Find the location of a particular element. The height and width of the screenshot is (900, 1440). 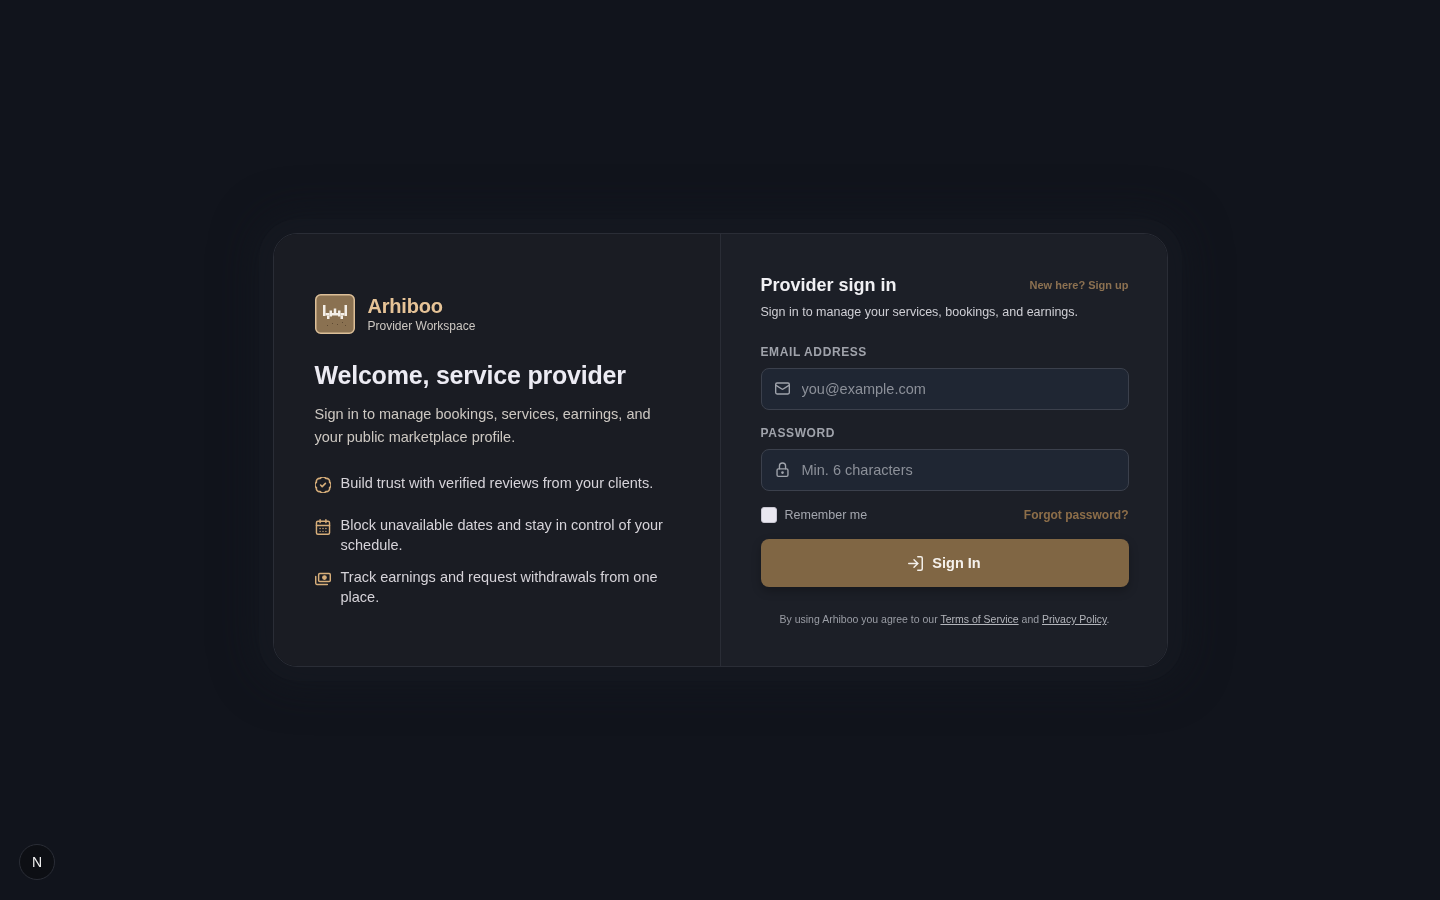

feature-text: Build trust with verified reviews from your clients. is located at coordinates (497, 483).